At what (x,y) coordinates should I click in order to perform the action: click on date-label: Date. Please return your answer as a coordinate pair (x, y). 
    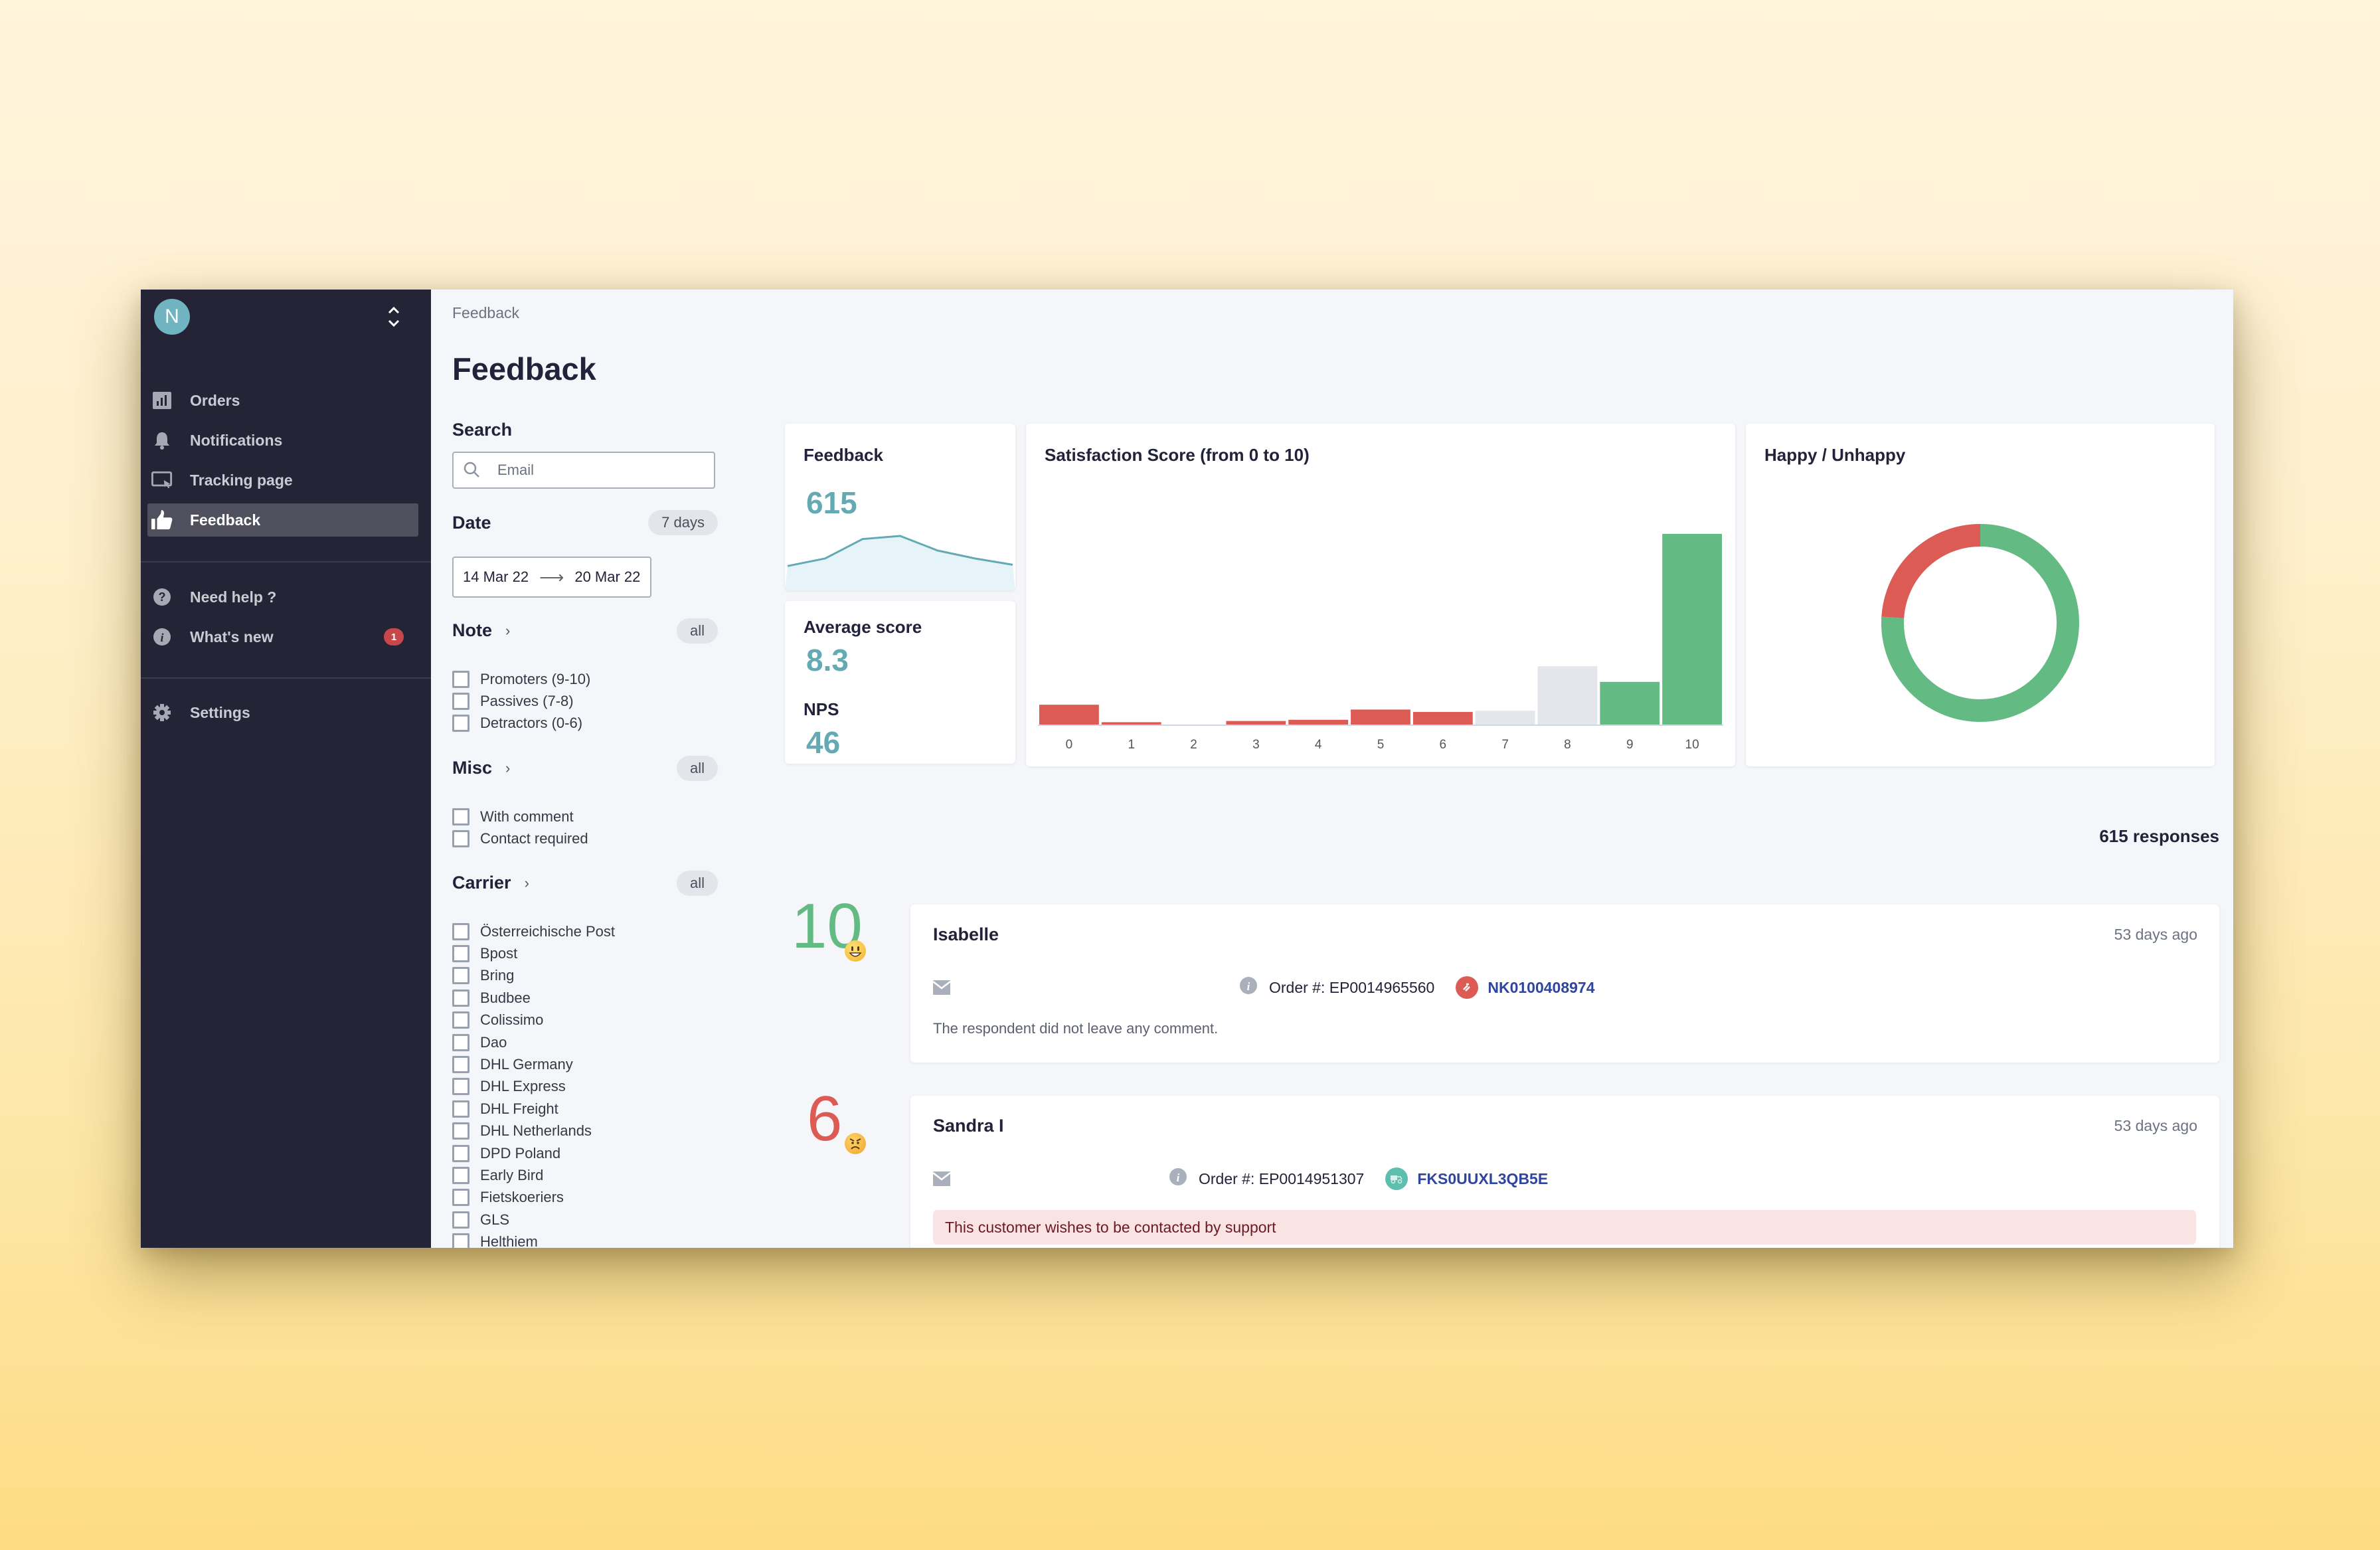
    Looking at the image, I should click on (471, 523).